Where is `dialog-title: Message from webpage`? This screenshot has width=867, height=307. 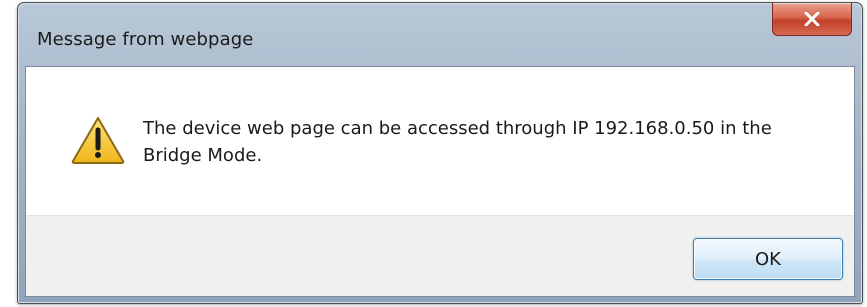 dialog-title: Message from webpage is located at coordinates (145, 39).